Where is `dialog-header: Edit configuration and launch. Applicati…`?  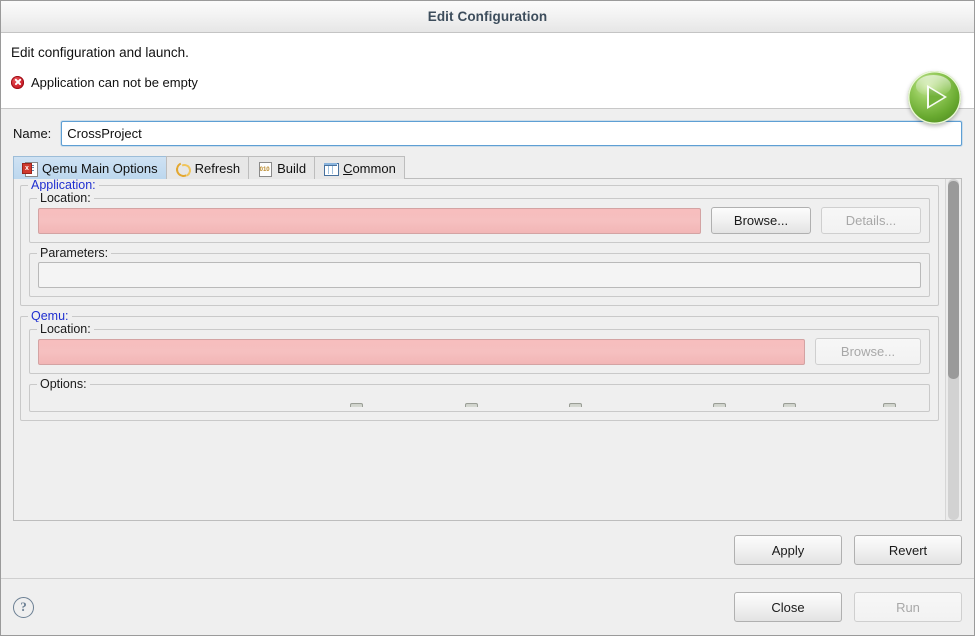 dialog-header: Edit configuration and launch. Applicati… is located at coordinates (487, 78).